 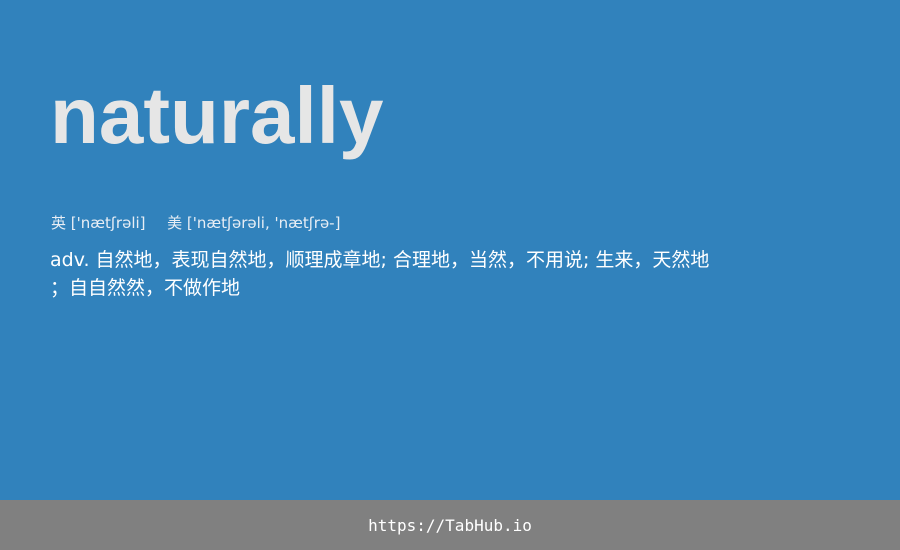 I want to click on uk-phonetic: ['nætʃrəli], so click(x=108, y=223).